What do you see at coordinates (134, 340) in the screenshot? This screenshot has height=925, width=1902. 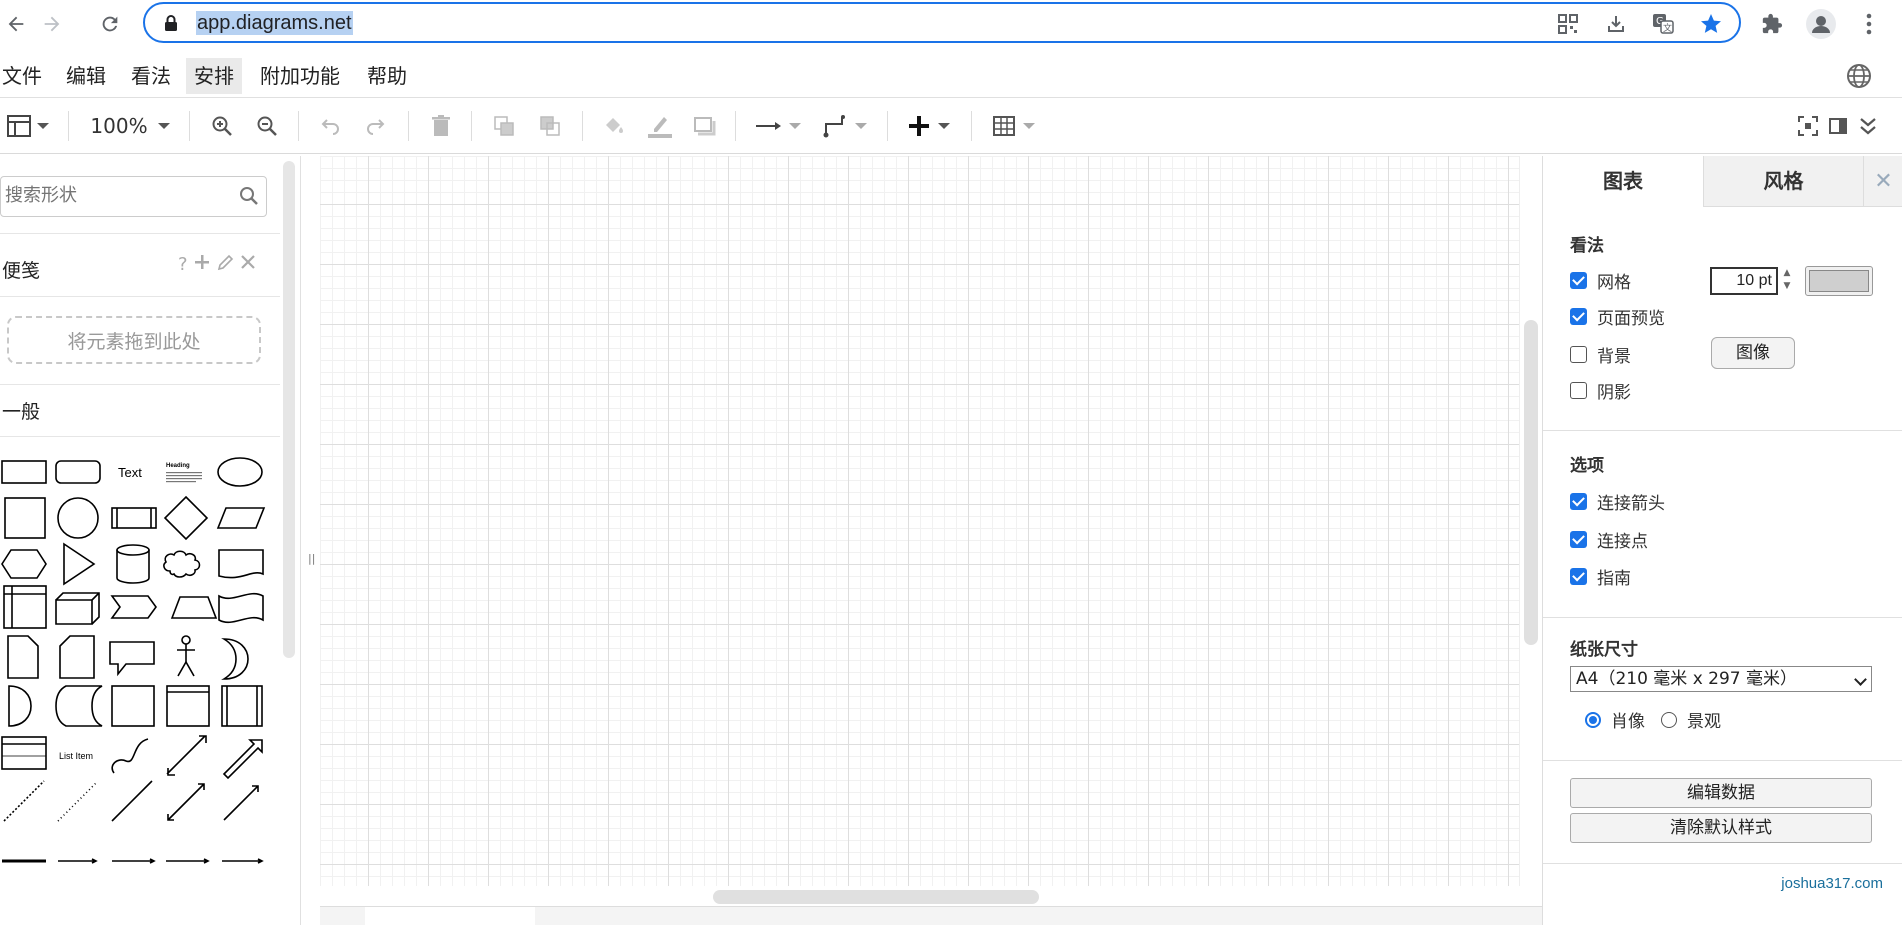 I see `scratchpad-drop-zone: 将元素拖到此处` at bounding box center [134, 340].